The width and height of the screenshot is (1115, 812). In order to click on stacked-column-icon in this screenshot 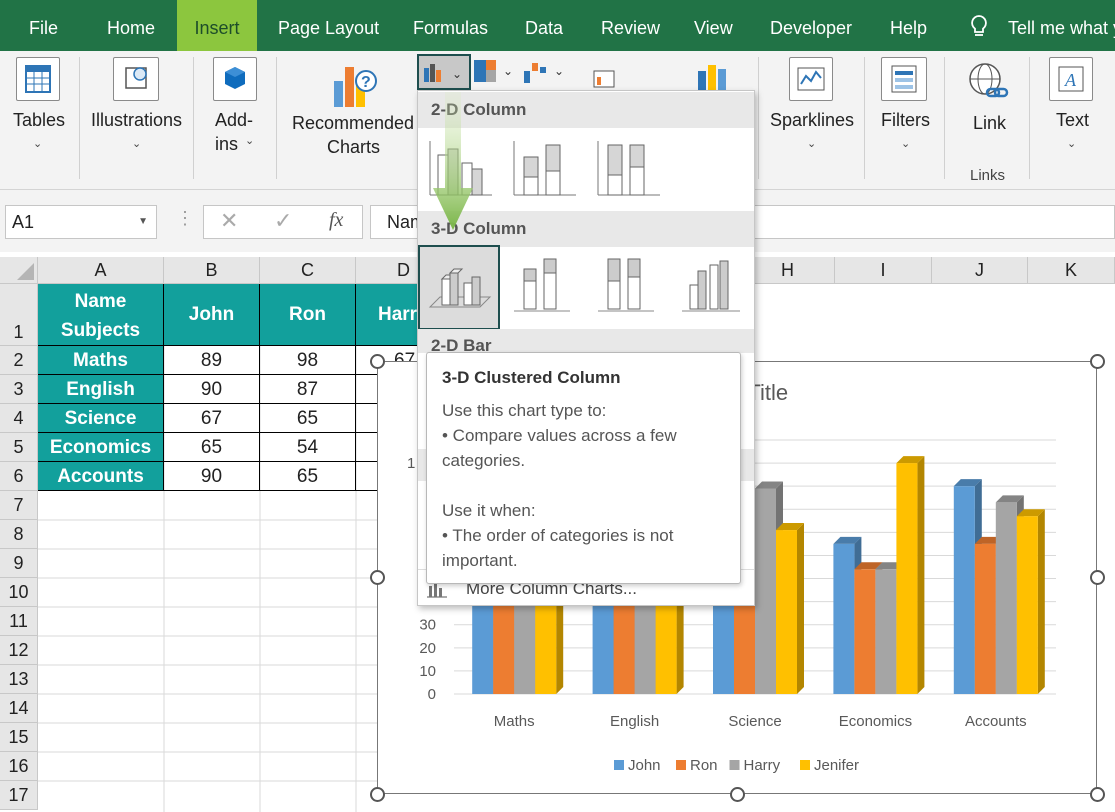, I will do `click(545, 168)`.